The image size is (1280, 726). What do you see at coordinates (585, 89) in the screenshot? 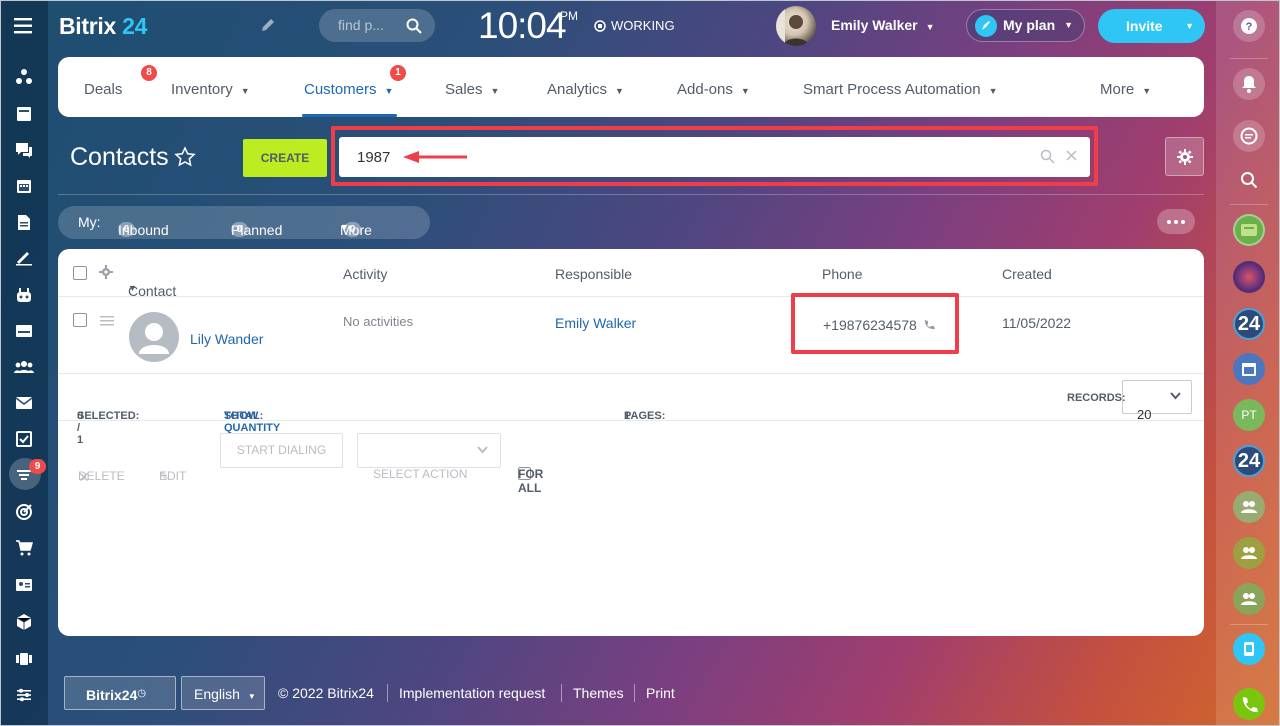
I see `nav-analytics: Analytics ▼` at bounding box center [585, 89].